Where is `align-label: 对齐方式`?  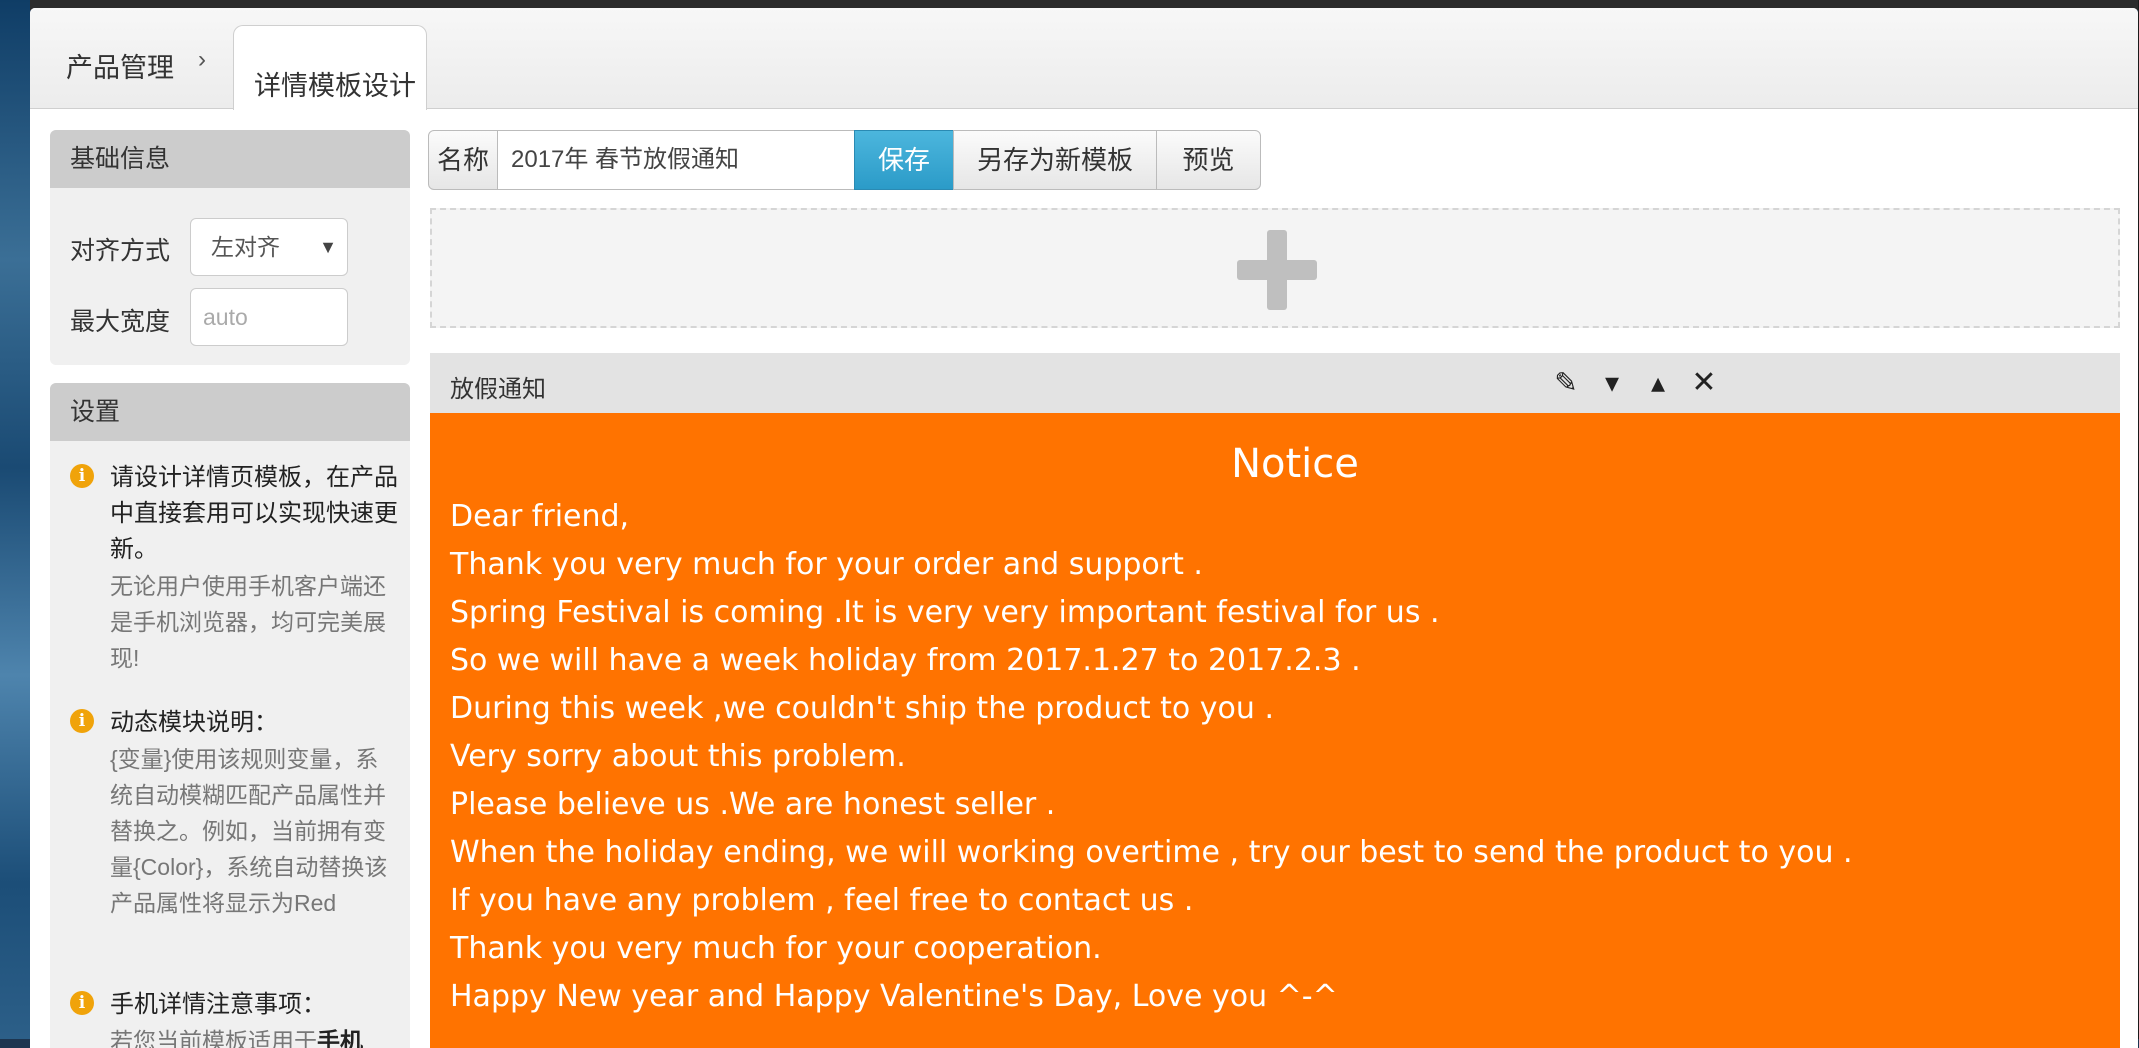
align-label: 对齐方式 is located at coordinates (120, 251).